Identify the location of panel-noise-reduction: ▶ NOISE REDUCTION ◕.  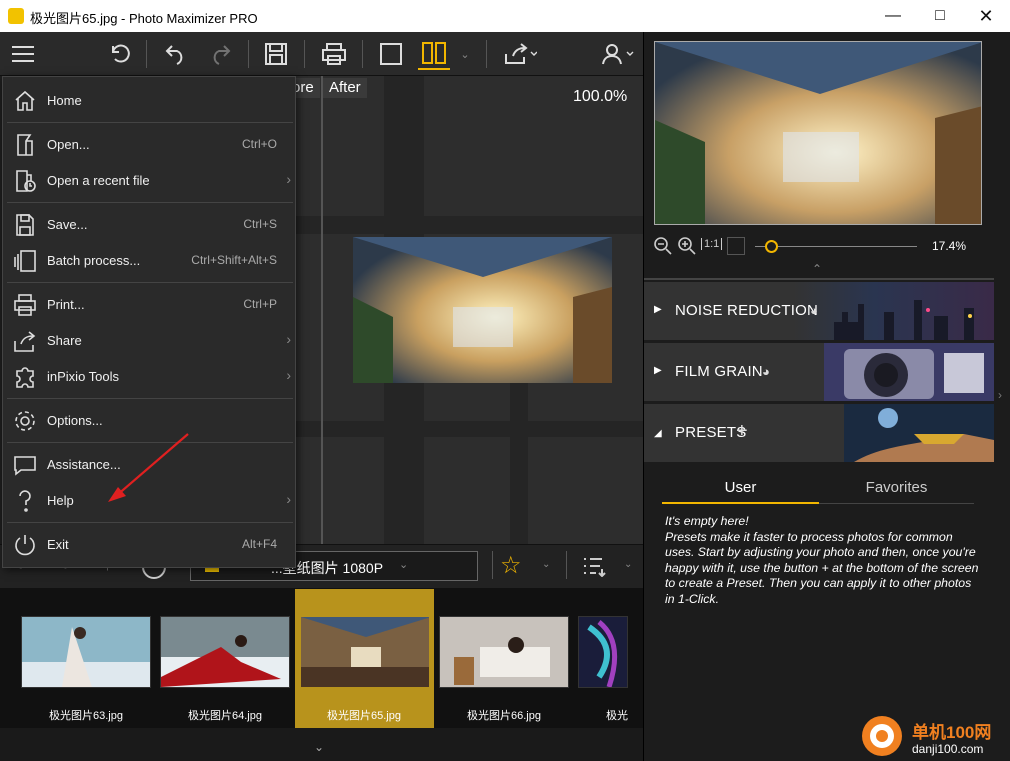
(819, 311).